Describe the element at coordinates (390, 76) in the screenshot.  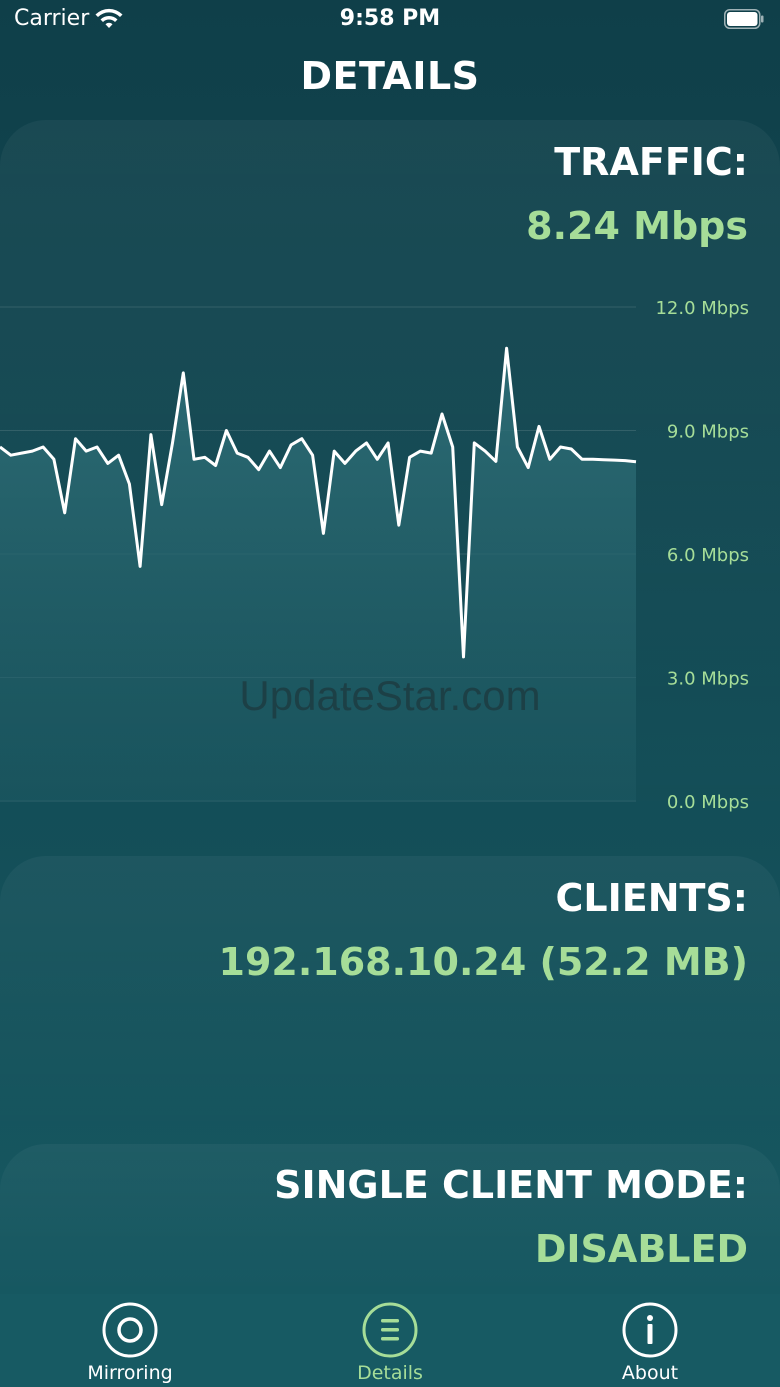
I see `page-title: DETAILS` at that location.